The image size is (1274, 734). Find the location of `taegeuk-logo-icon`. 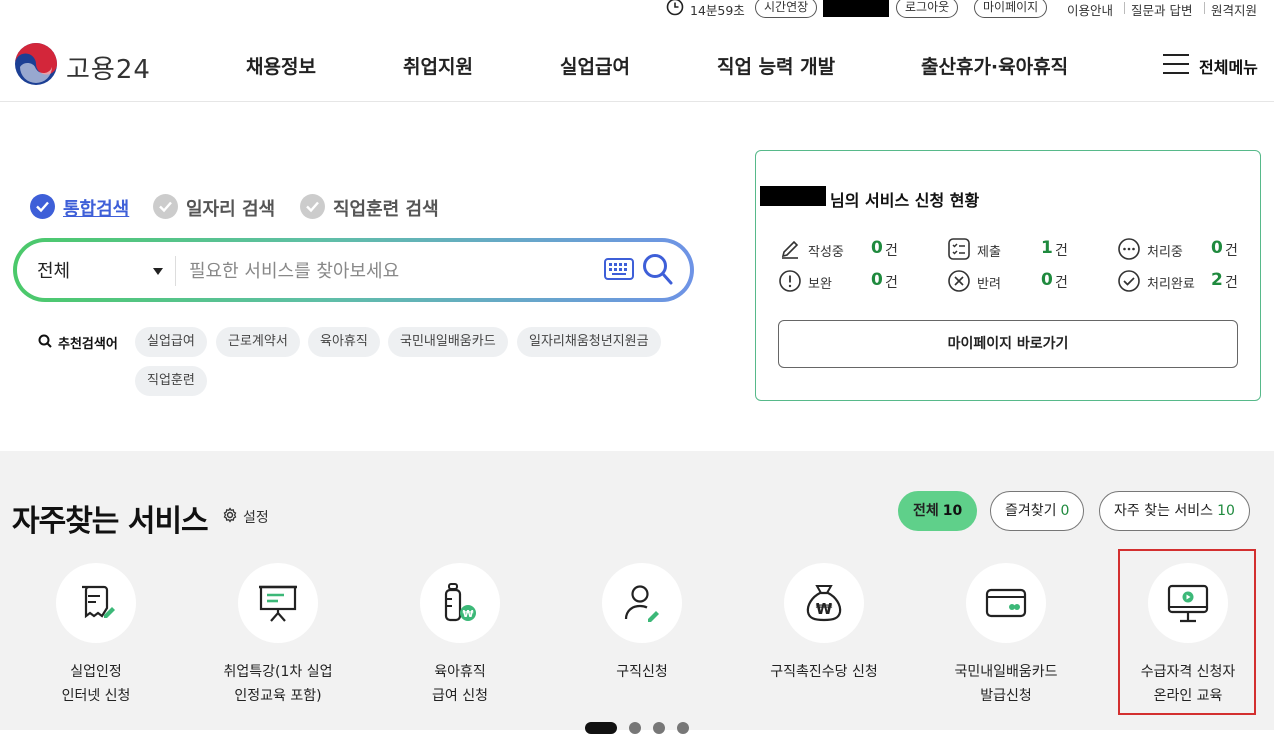

taegeuk-logo-icon is located at coordinates (36, 64).